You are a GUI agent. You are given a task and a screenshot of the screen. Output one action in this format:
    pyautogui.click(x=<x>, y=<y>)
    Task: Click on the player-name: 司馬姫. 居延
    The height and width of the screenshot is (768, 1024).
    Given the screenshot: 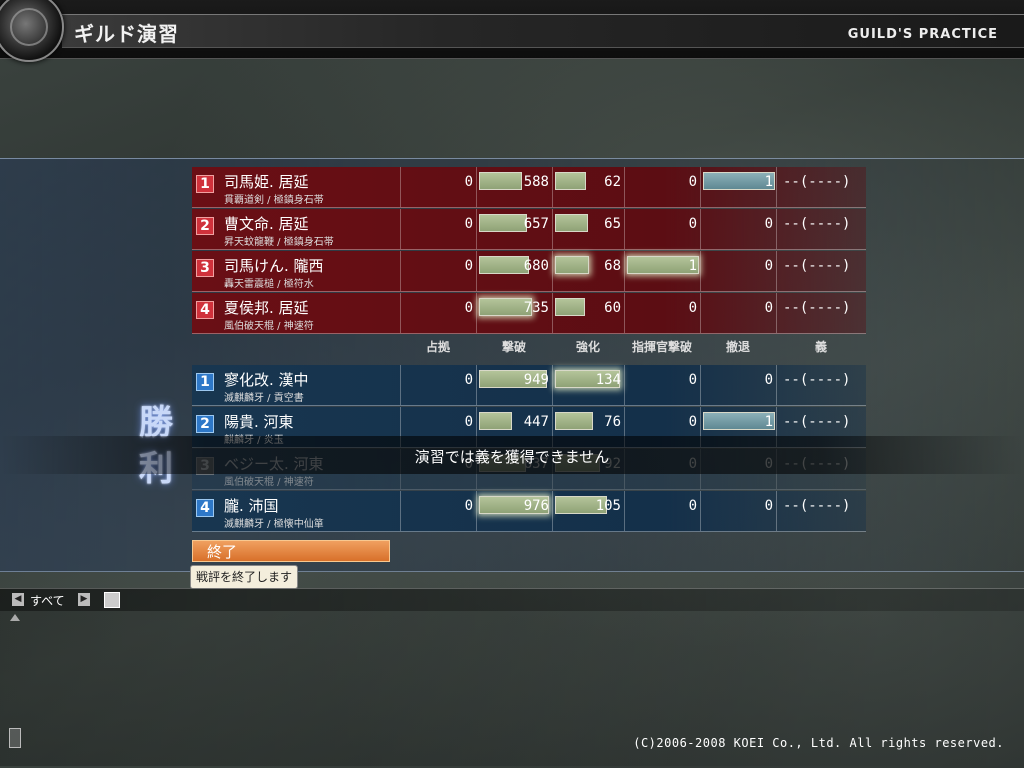 What is the action you would take?
    pyautogui.click(x=266, y=182)
    